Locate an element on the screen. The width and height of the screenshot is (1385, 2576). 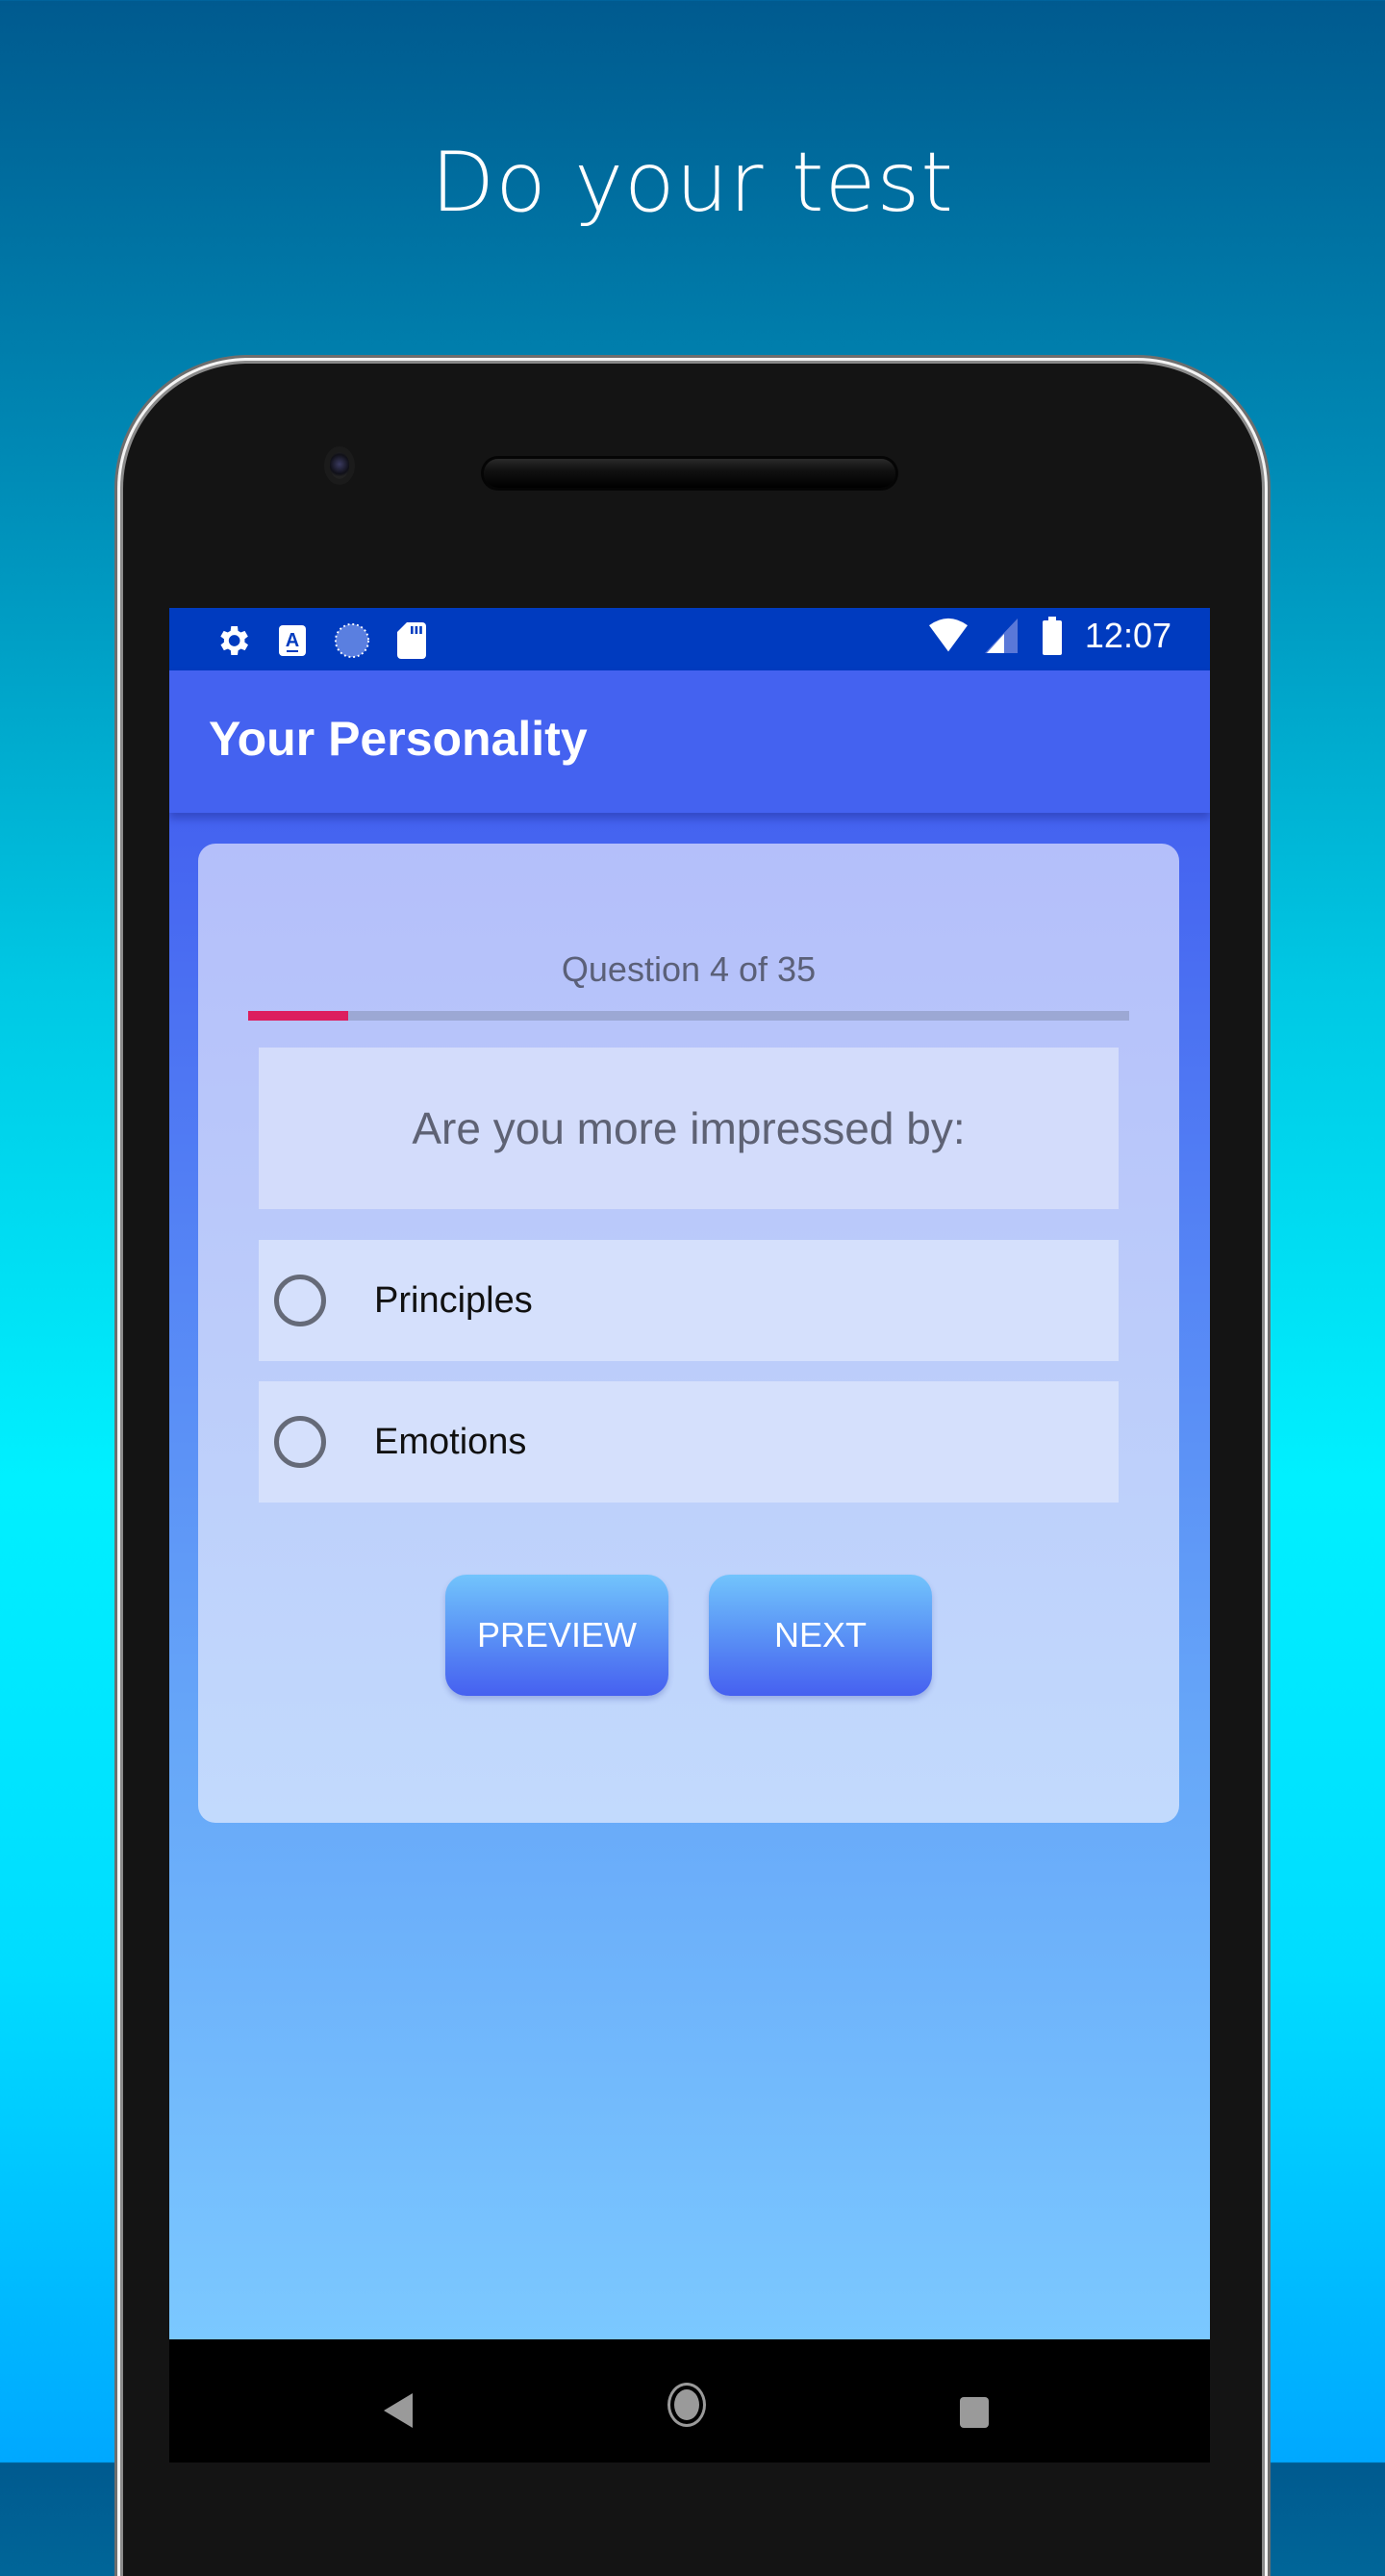
svg-text: A is located at coordinates (292, 640).